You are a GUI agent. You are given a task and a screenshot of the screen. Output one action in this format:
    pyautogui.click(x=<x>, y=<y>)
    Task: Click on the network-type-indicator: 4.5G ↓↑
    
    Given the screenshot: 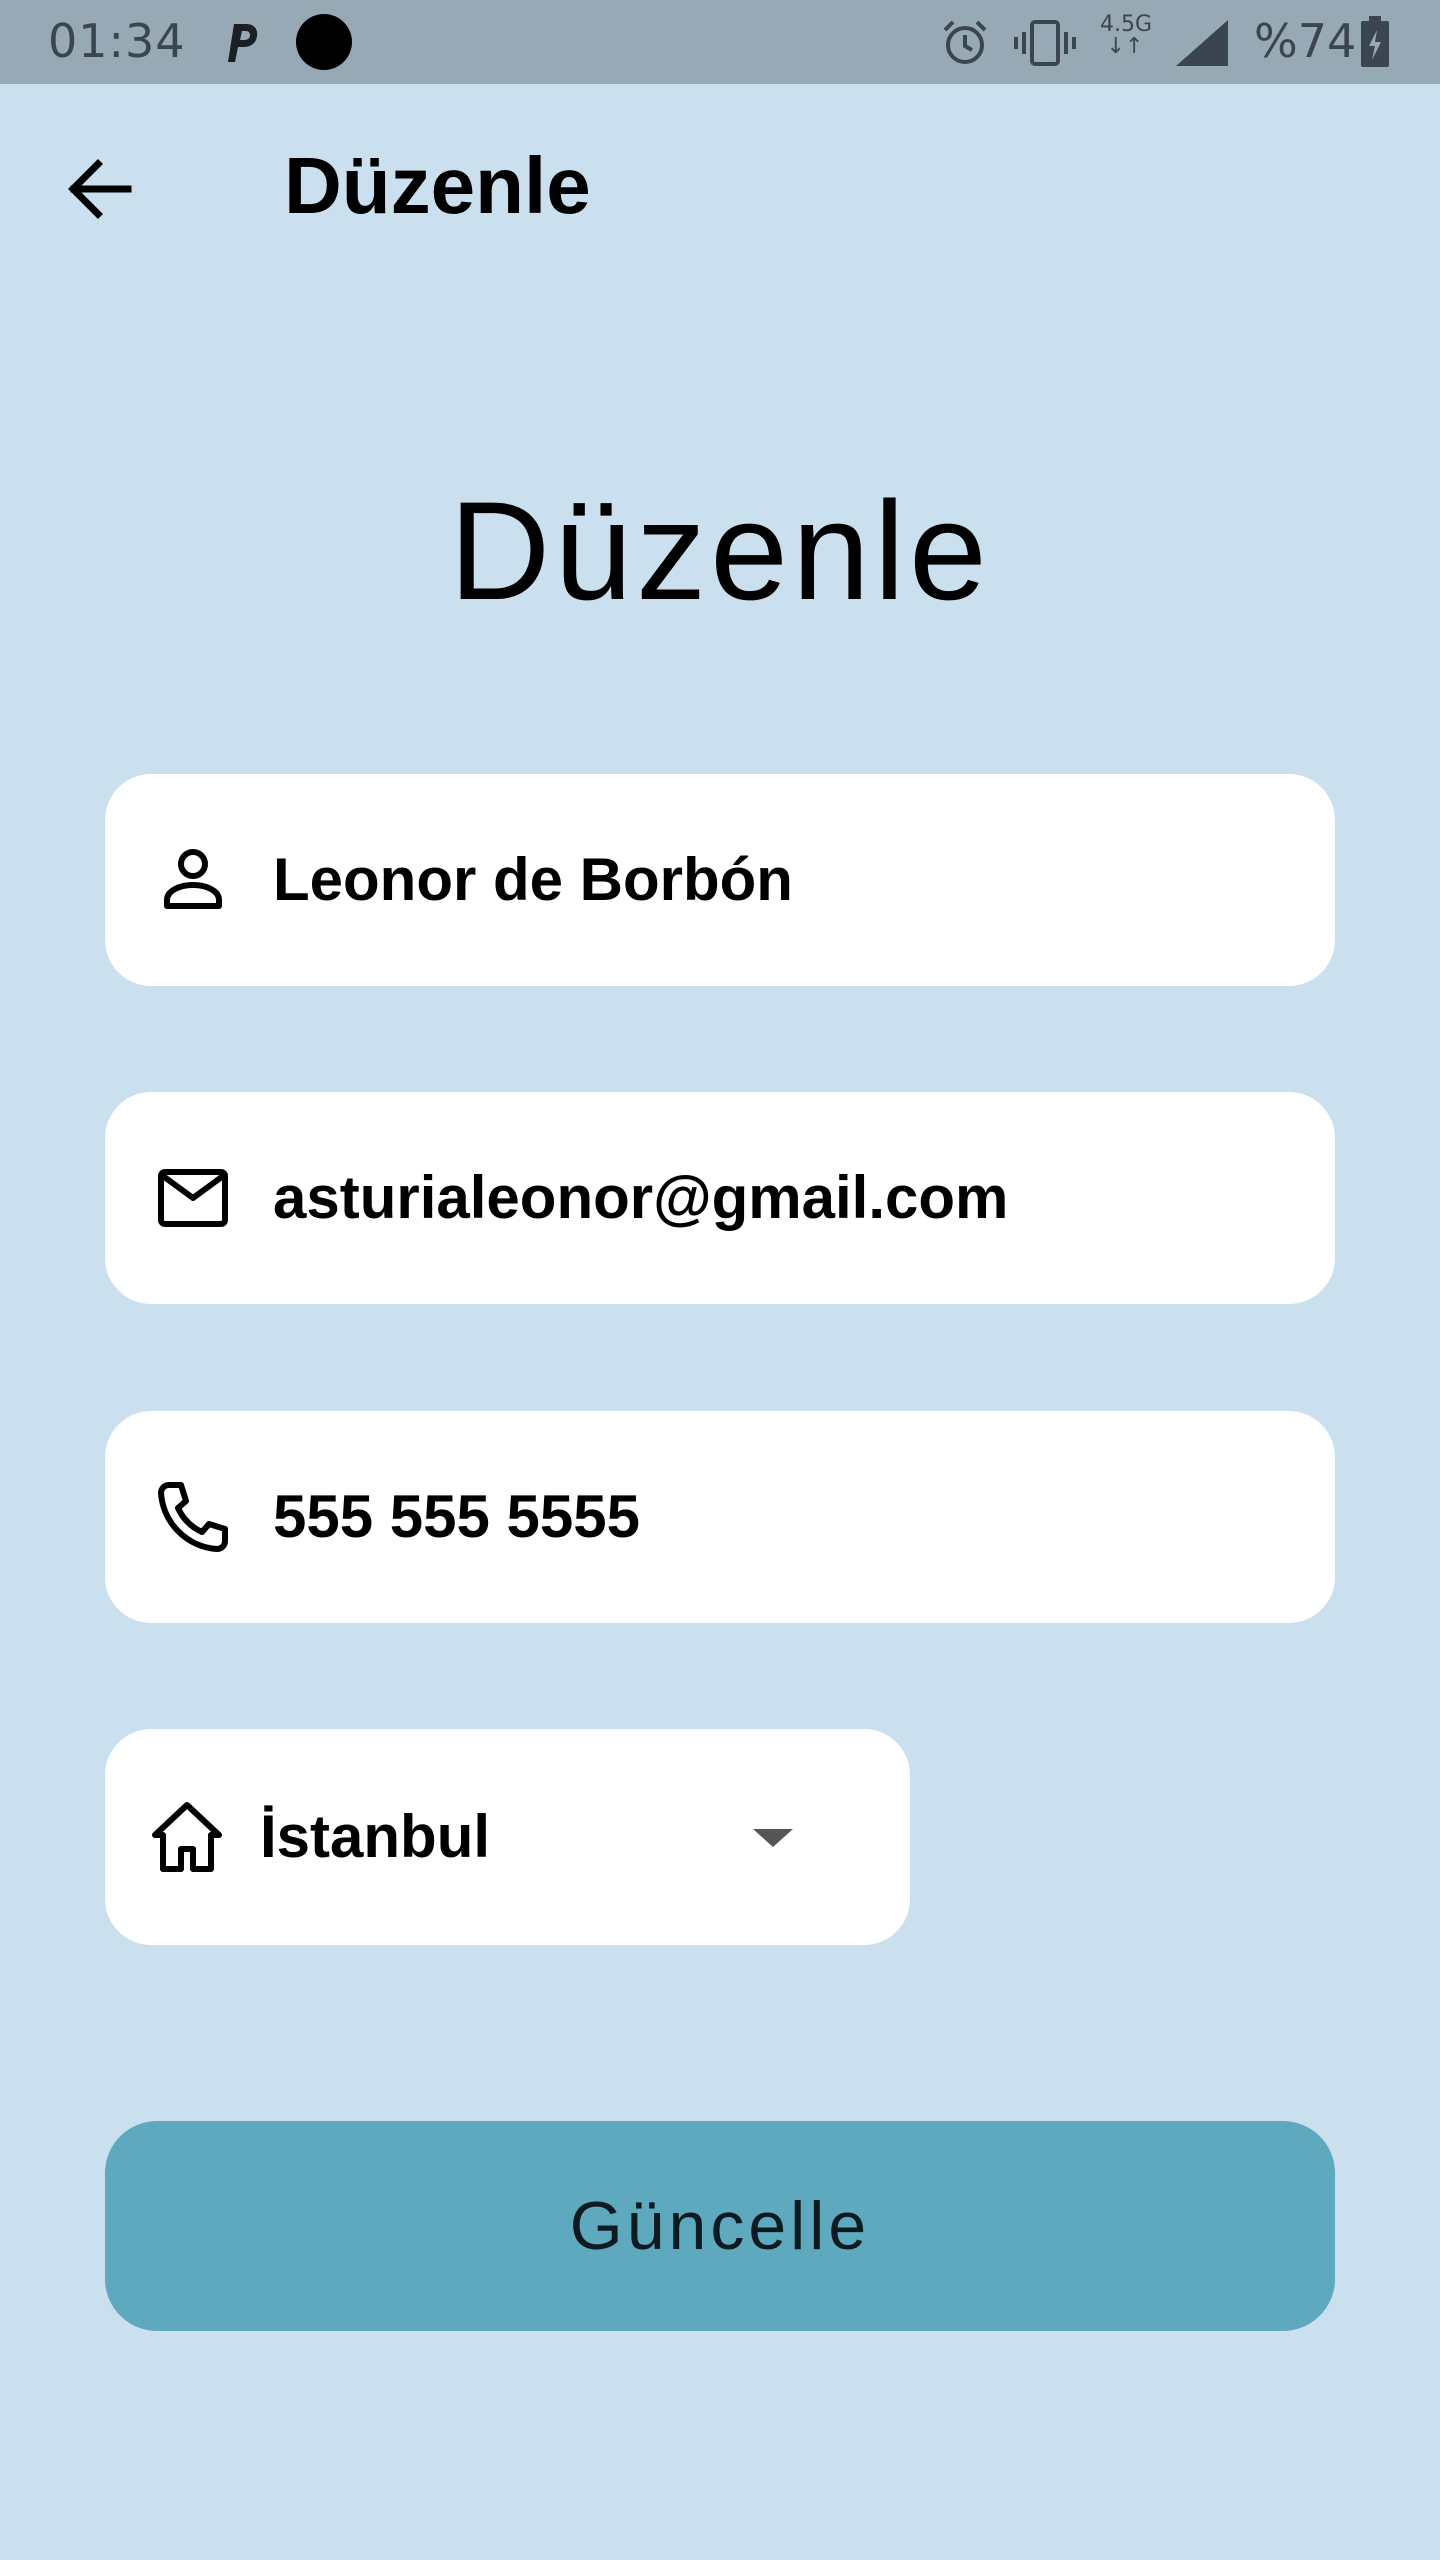 What is the action you would take?
    pyautogui.click(x=1126, y=36)
    